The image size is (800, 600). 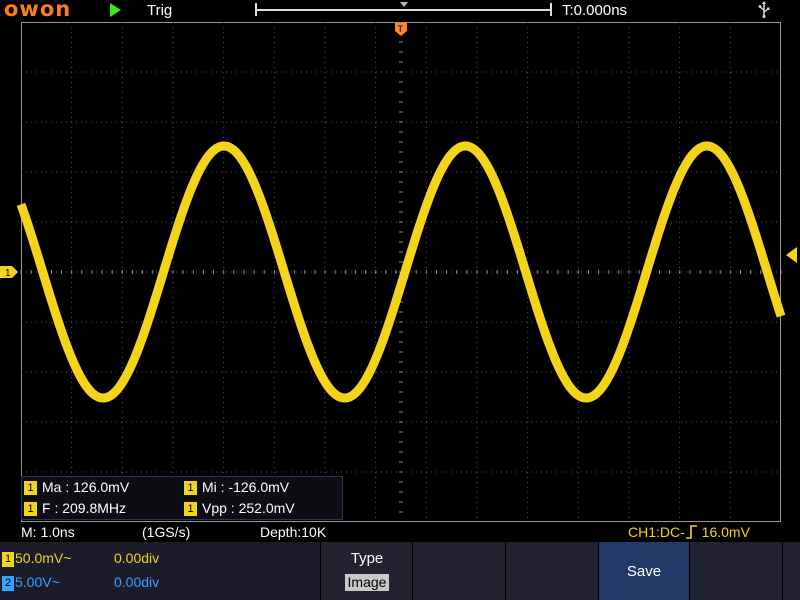 I want to click on timebase-position-bar, so click(x=403, y=9).